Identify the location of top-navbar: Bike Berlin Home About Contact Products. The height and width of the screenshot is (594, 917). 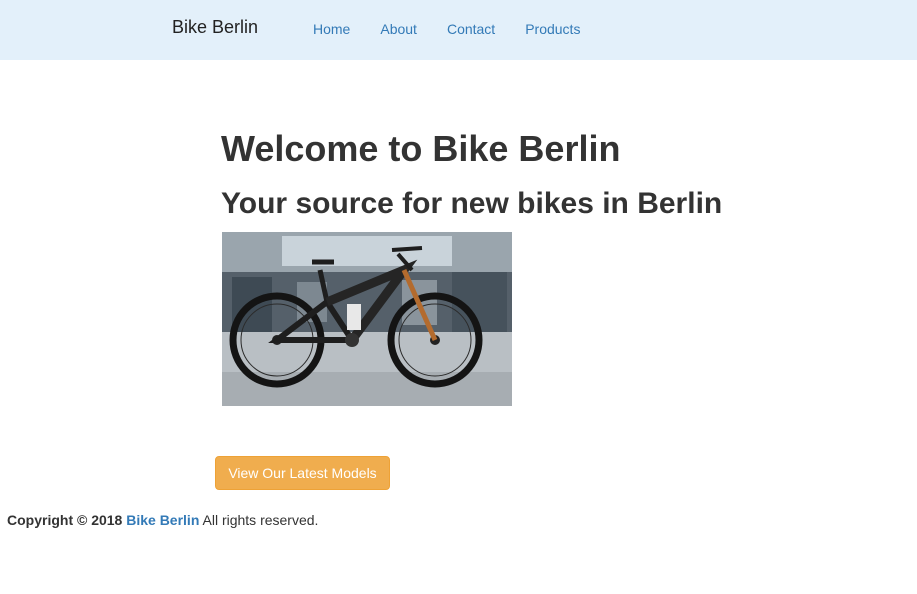
(458, 30).